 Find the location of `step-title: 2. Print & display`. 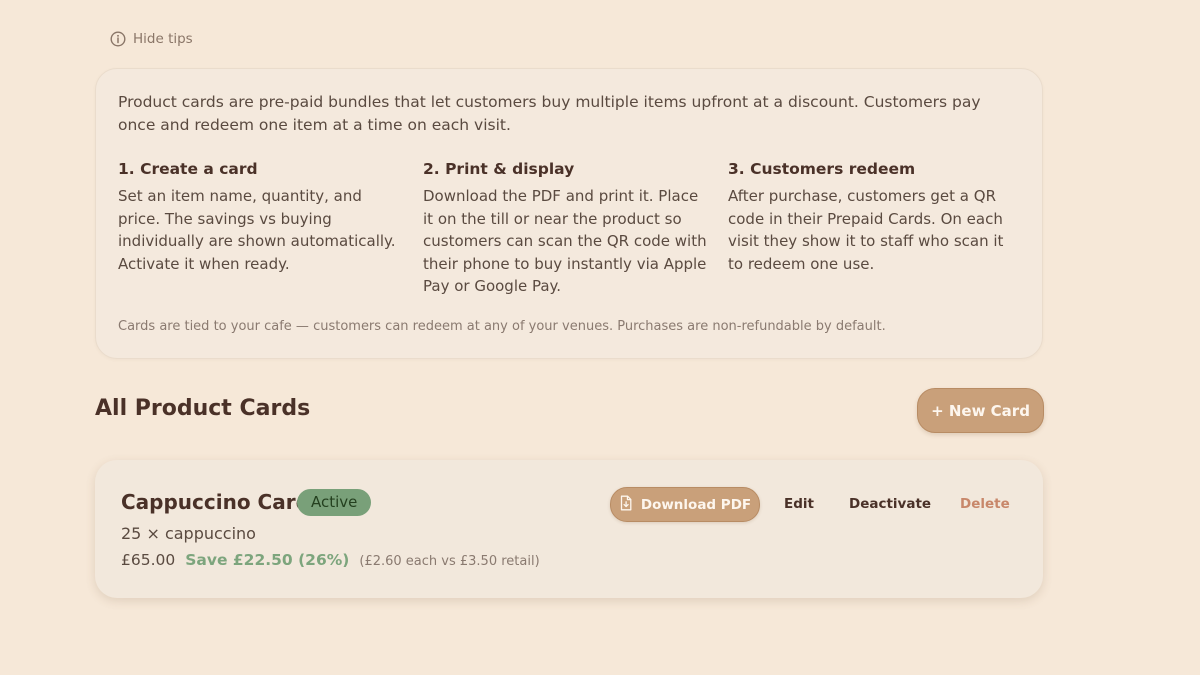

step-title: 2. Print & display is located at coordinates (499, 169).